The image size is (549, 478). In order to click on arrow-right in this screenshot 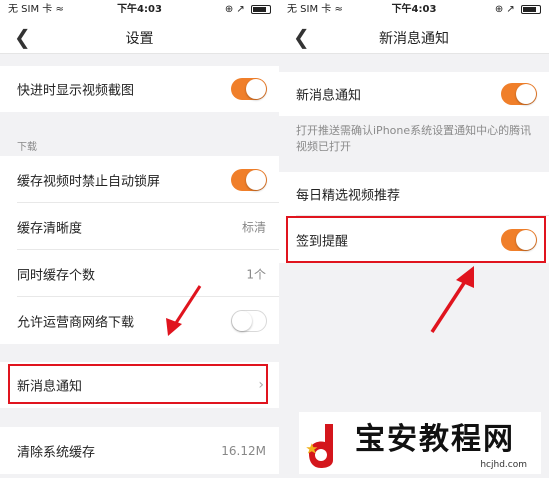, I will do `click(452, 299)`.